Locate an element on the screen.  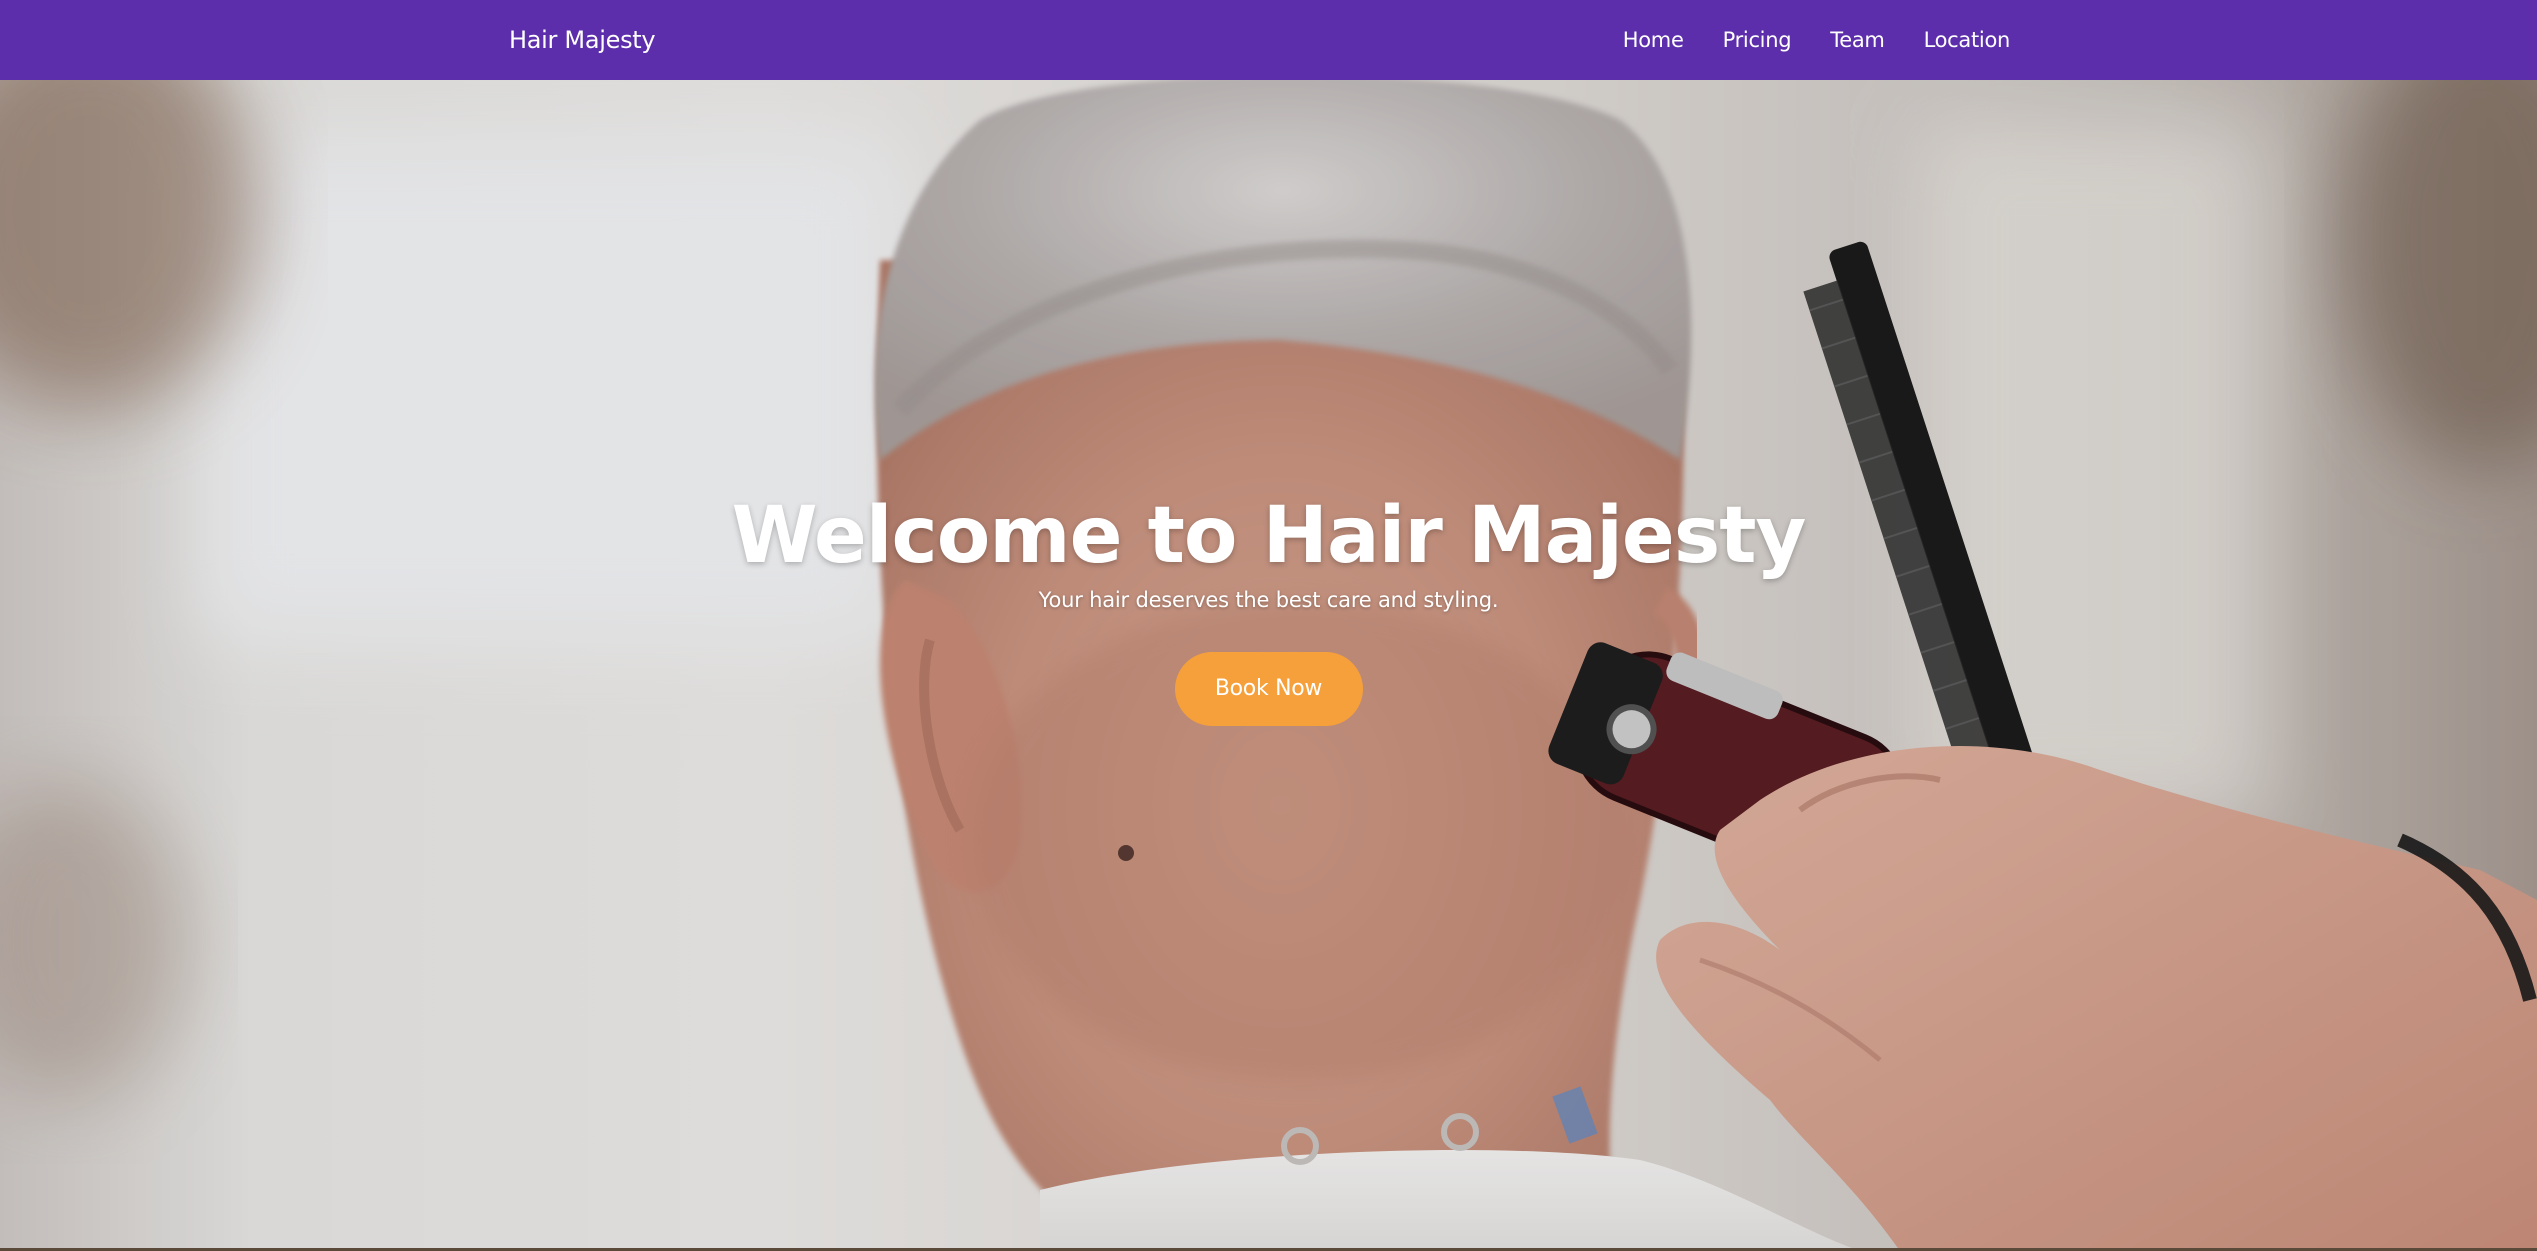
book-now-button: Book Now is located at coordinates (1268, 689).